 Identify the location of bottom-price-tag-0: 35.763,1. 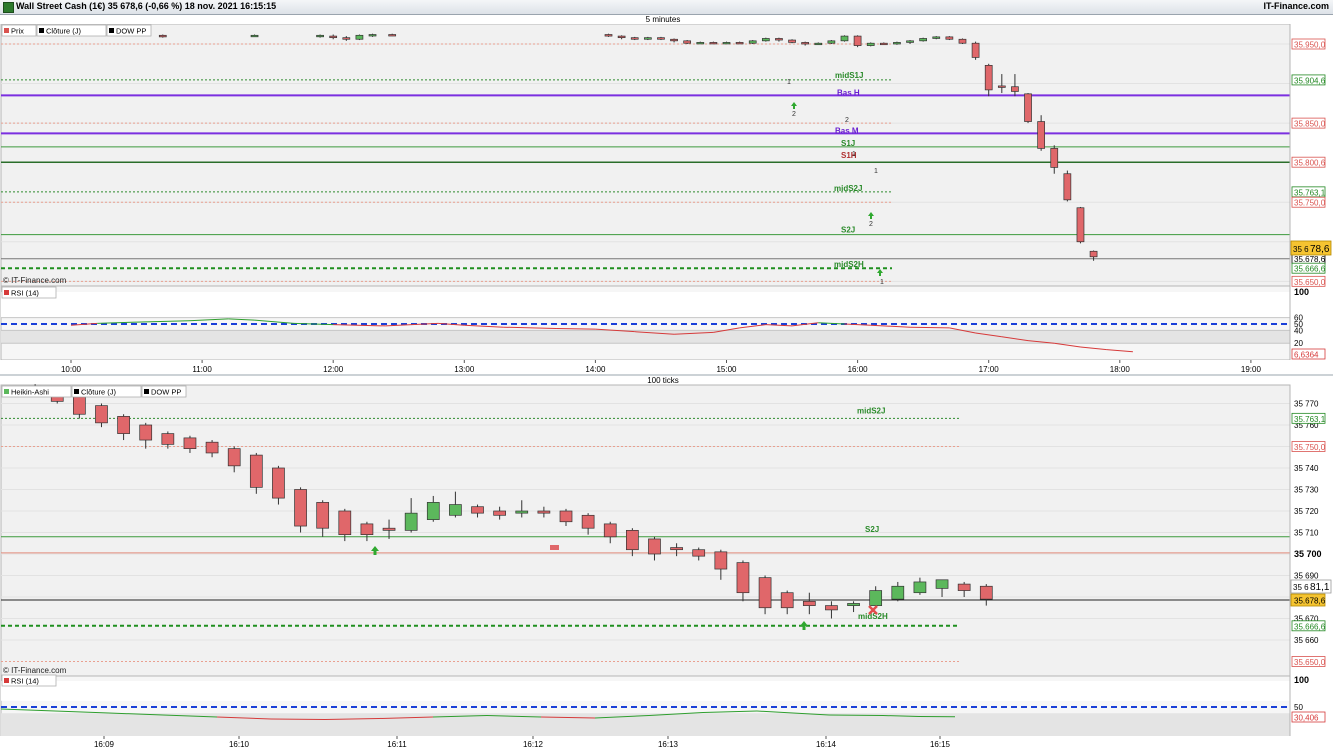
(1310, 419).